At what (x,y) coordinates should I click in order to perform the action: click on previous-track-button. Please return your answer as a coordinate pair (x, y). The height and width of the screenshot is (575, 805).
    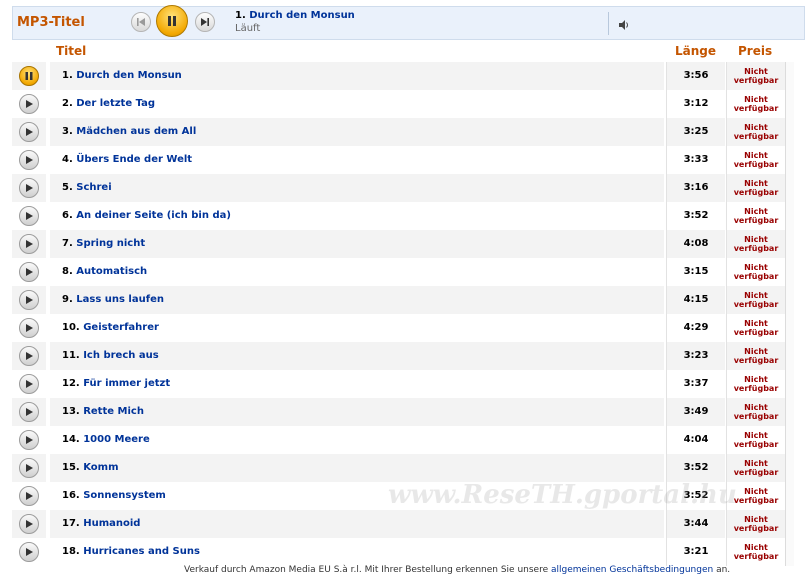
    Looking at the image, I should click on (141, 22).